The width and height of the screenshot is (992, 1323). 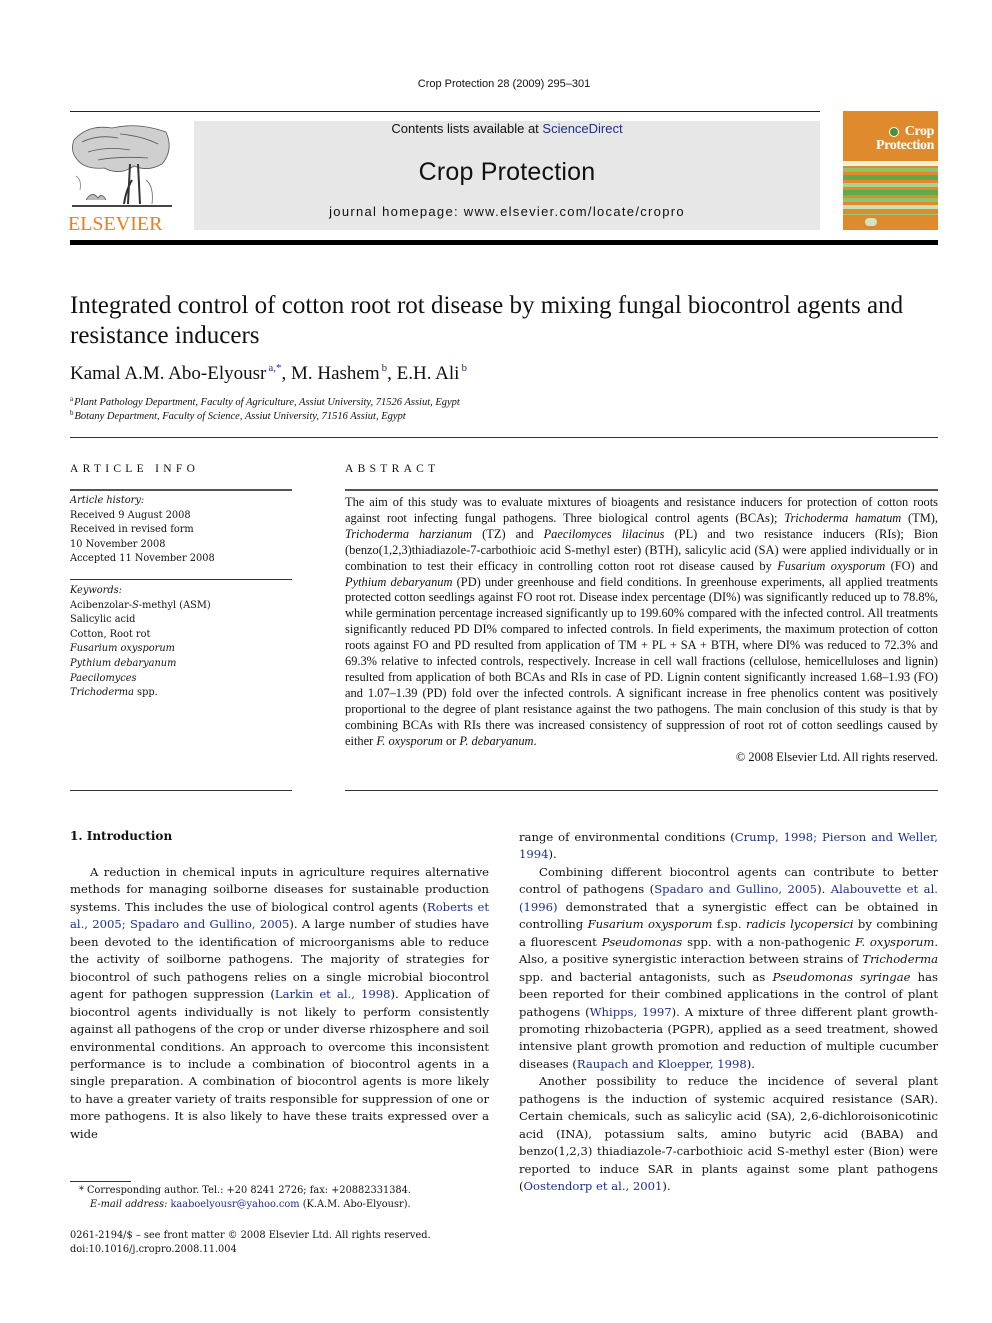 I want to click on italic-term: Pseudomonas, so click(x=642, y=941).